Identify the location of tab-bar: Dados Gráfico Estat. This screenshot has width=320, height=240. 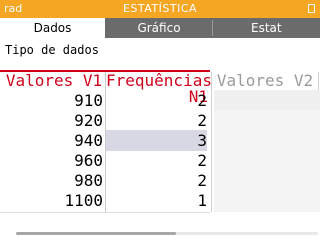
(160, 28).